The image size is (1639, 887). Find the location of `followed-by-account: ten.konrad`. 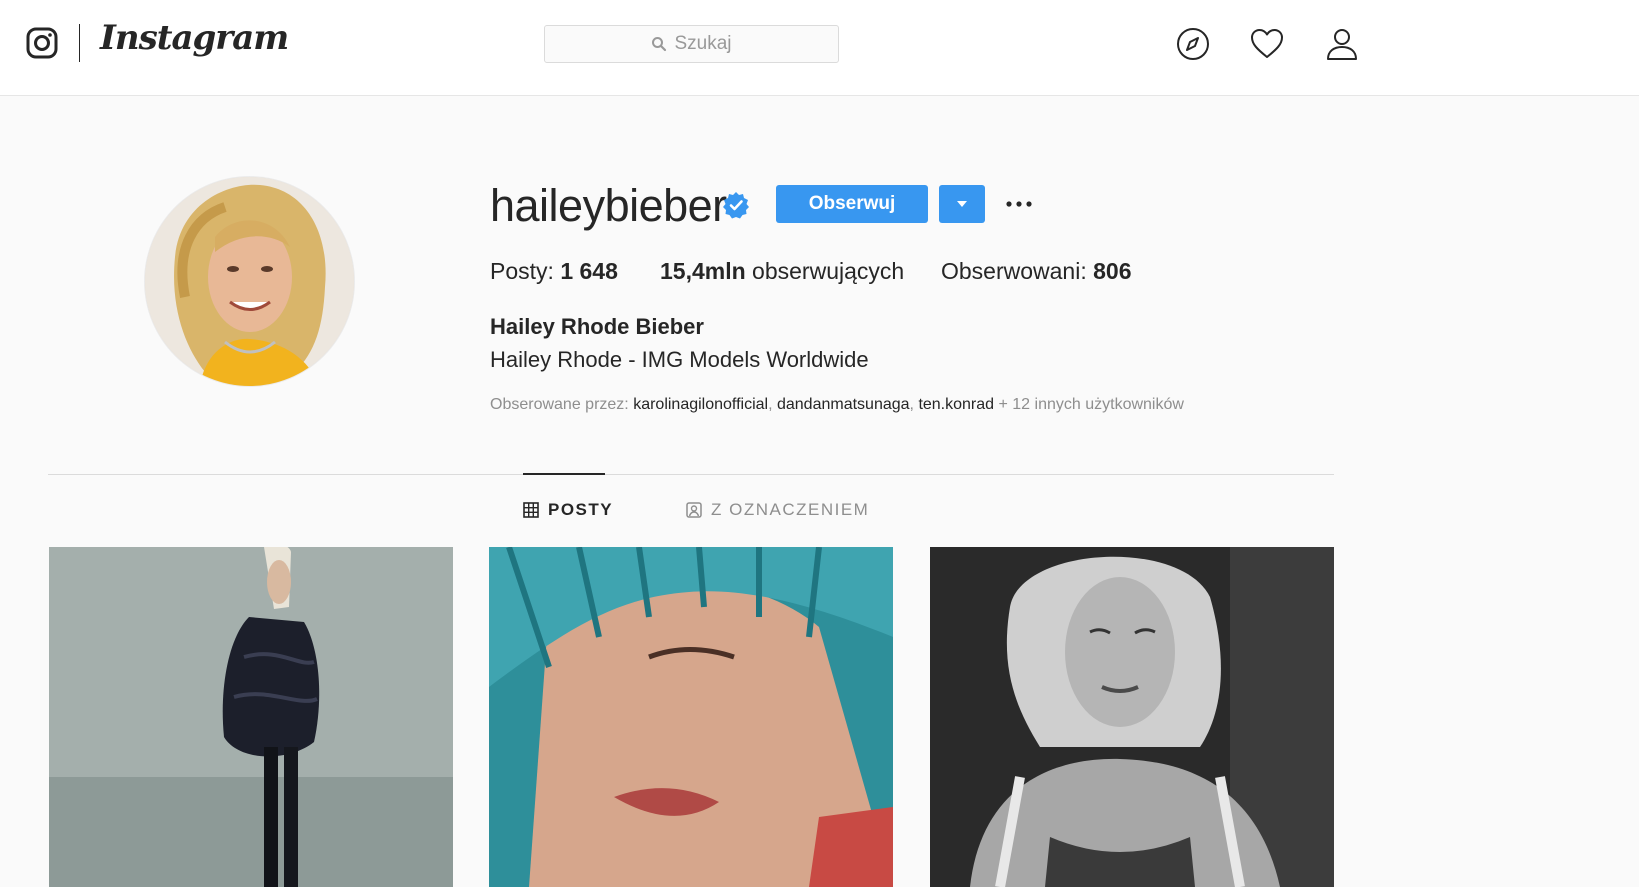

followed-by-account: ten.konrad is located at coordinates (956, 404).